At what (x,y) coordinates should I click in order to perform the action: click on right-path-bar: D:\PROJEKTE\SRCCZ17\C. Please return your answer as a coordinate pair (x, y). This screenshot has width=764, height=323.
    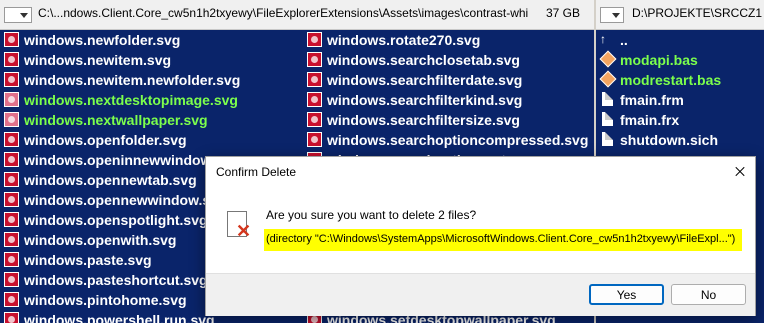
    Looking at the image, I should click on (680, 15).